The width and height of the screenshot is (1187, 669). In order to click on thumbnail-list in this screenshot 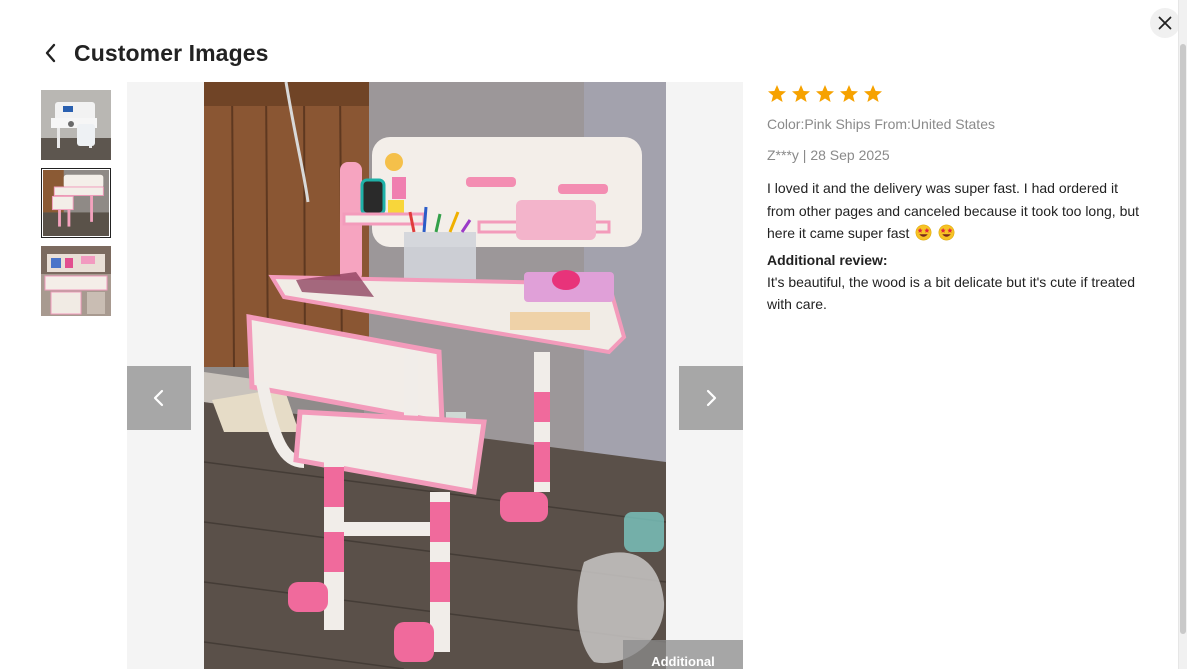, I will do `click(76, 207)`.